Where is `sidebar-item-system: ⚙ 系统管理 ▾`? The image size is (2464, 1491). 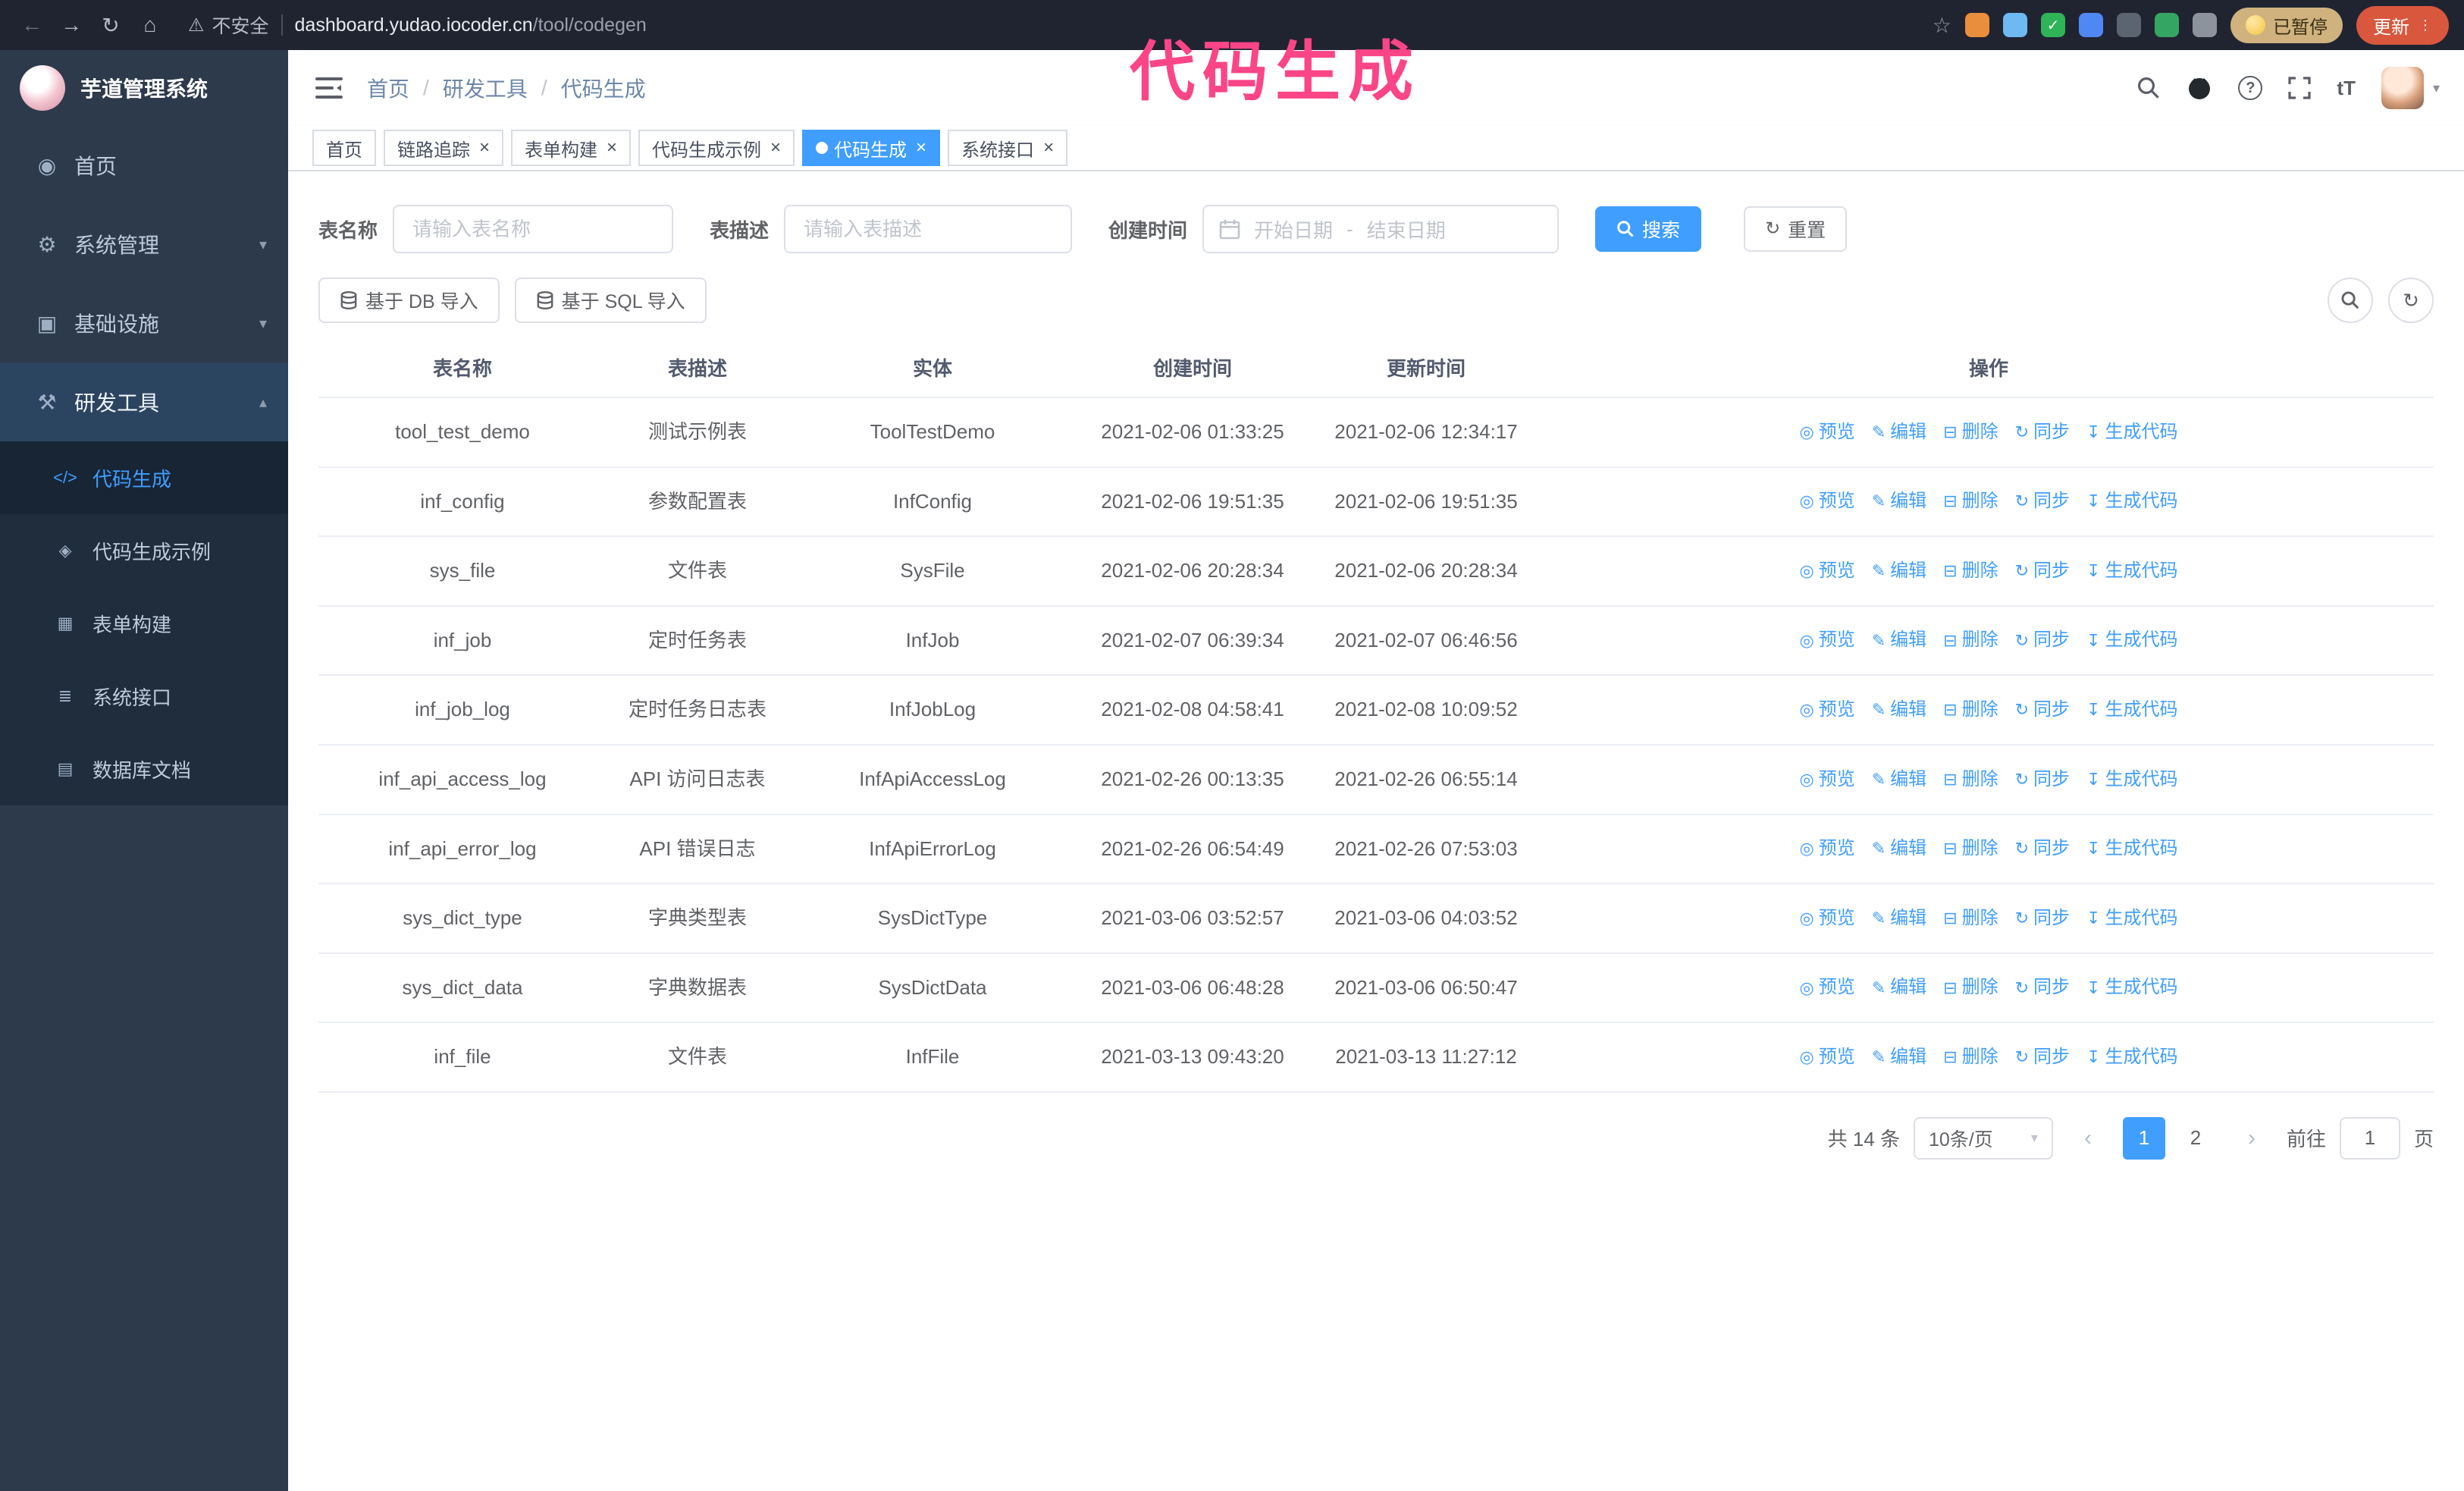 sidebar-item-system: ⚙ 系统管理 ▾ is located at coordinates (144, 244).